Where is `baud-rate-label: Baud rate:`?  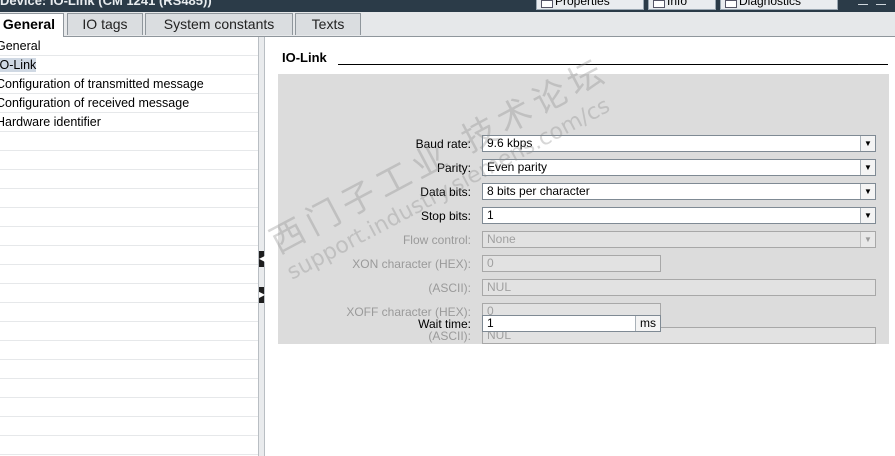 baud-rate-label: Baud rate: is located at coordinates (443, 144).